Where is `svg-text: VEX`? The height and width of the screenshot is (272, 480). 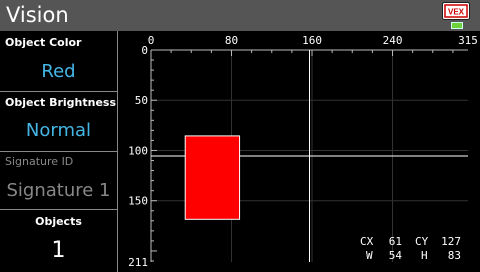 svg-text: VEX is located at coordinates (456, 12).